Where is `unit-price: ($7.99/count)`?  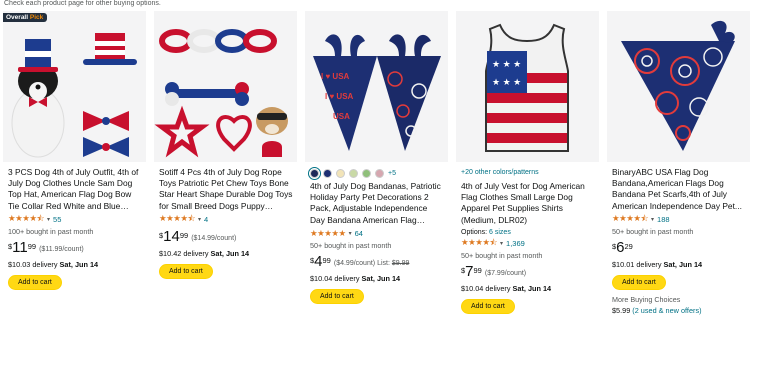 unit-price: ($7.99/count) is located at coordinates (505, 273).